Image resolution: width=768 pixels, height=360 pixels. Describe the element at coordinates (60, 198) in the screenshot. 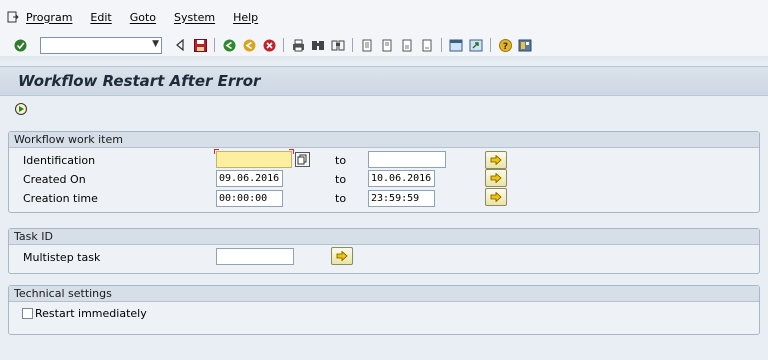

I see `creation-time-label: Creation time` at that location.